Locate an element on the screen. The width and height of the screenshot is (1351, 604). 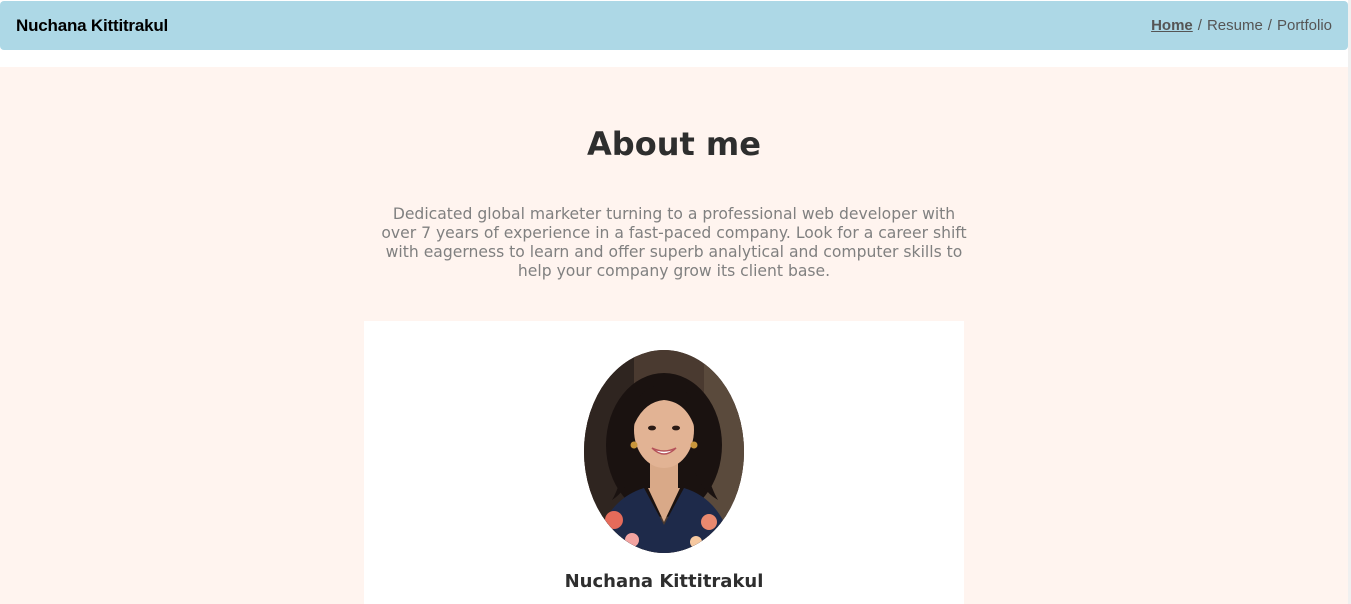
avatar-illustration is located at coordinates (664, 451).